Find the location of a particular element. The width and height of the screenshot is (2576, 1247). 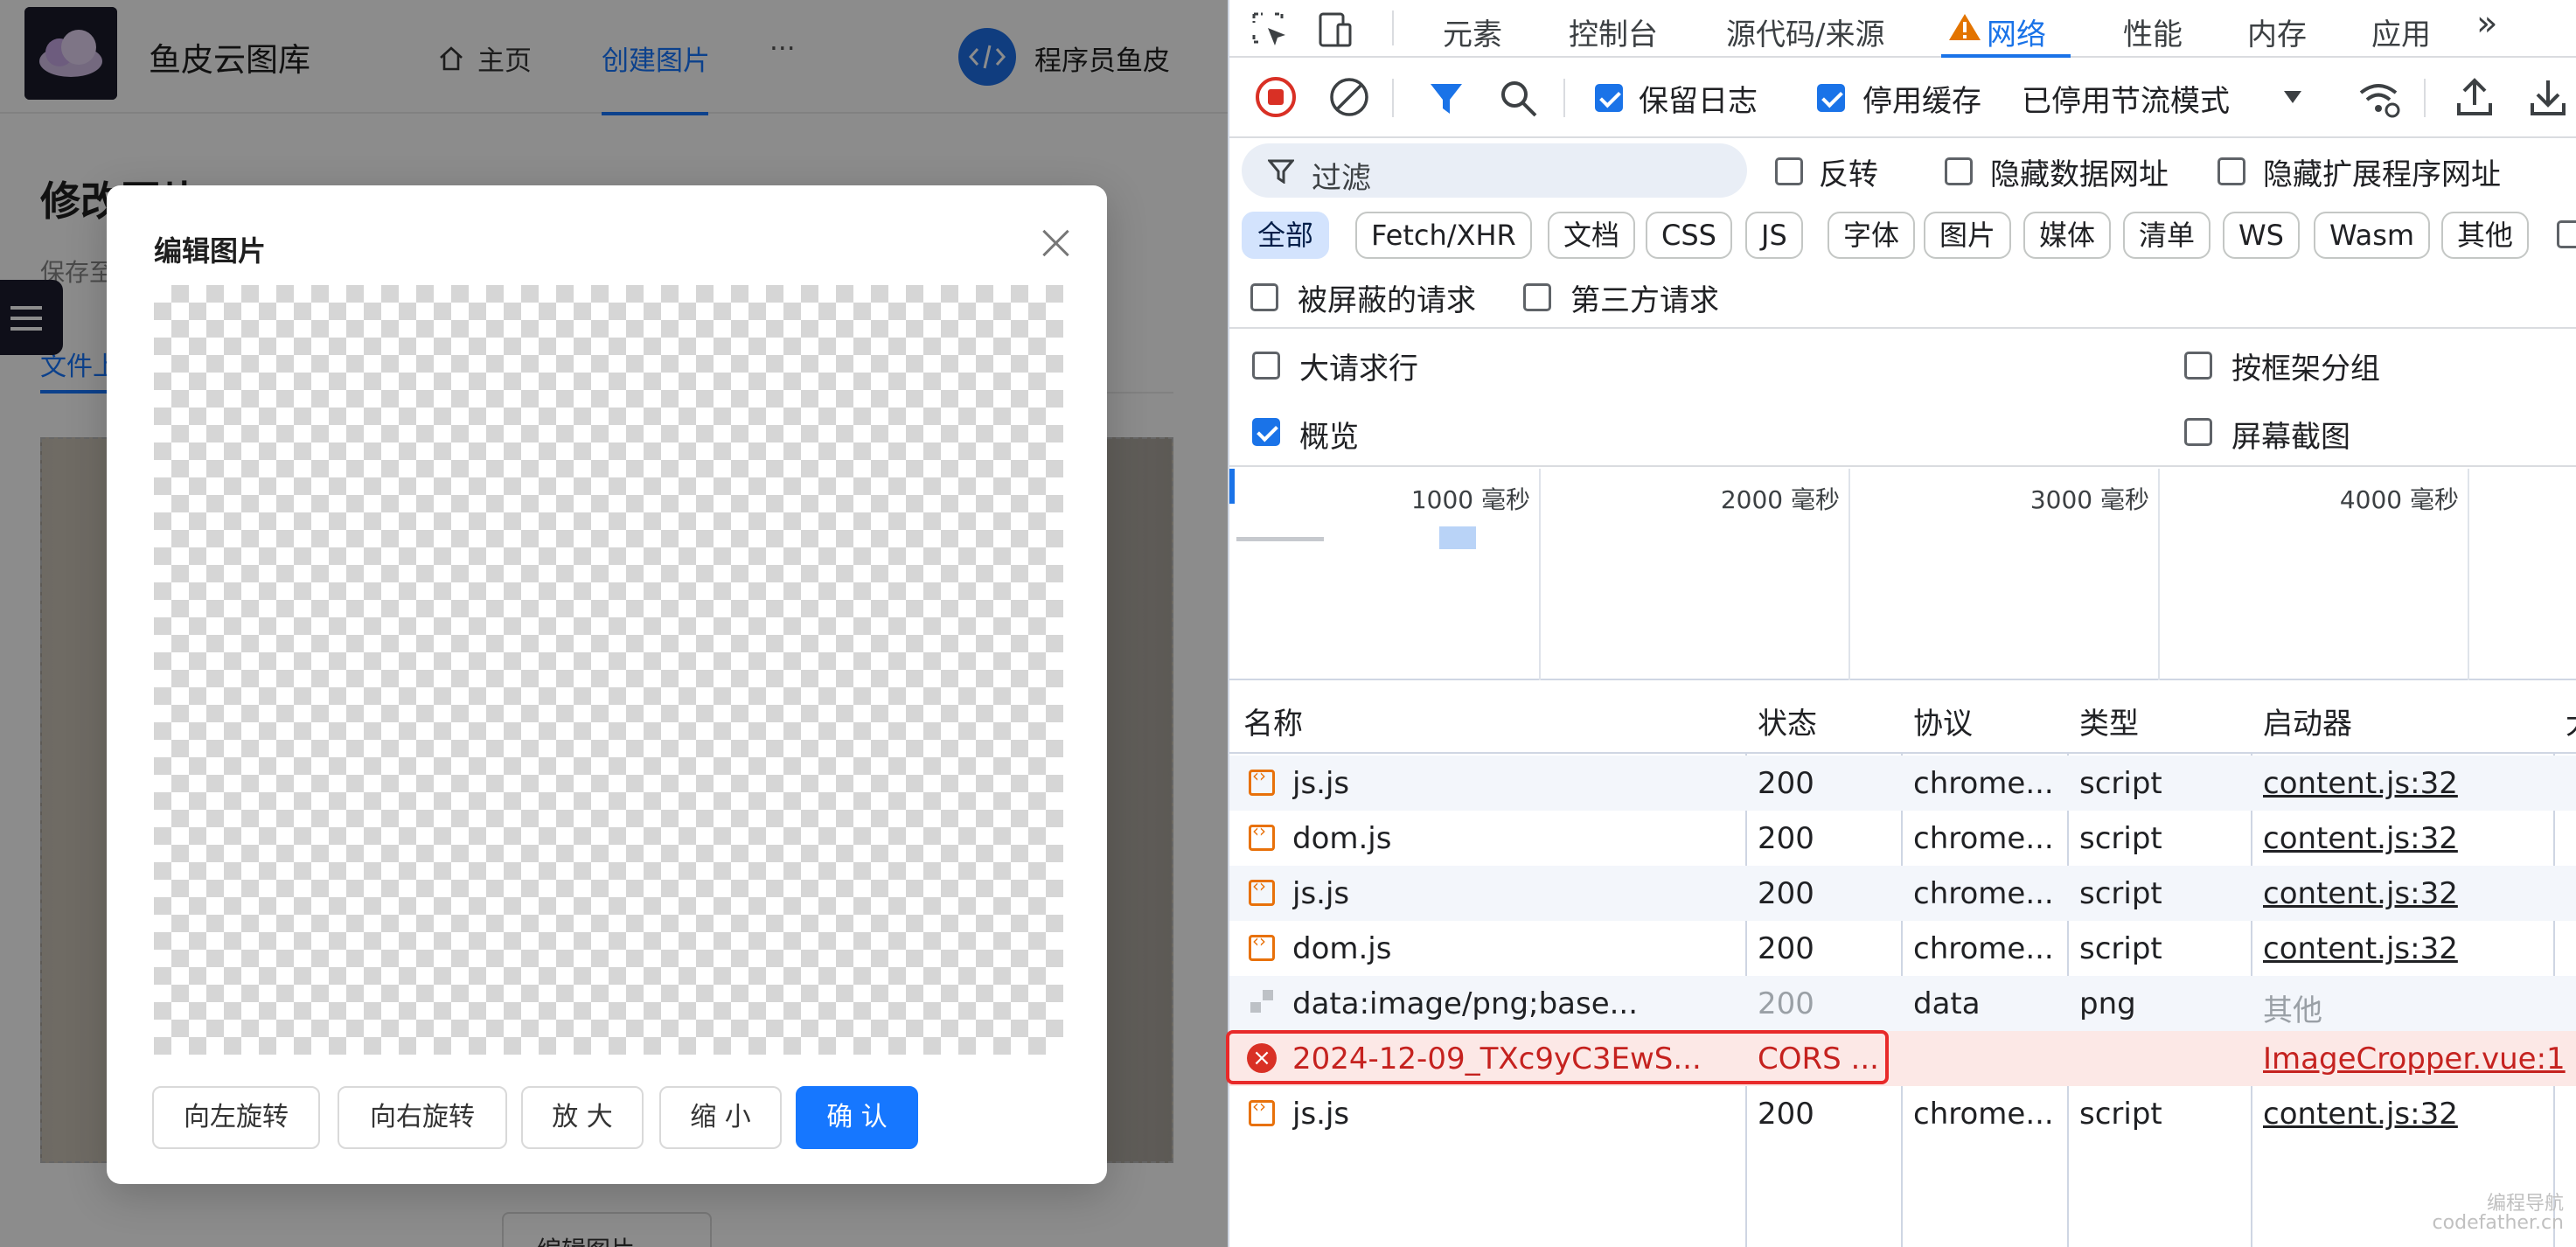

blocked-requests-label: 被屏蔽的请求 is located at coordinates (1387, 300).